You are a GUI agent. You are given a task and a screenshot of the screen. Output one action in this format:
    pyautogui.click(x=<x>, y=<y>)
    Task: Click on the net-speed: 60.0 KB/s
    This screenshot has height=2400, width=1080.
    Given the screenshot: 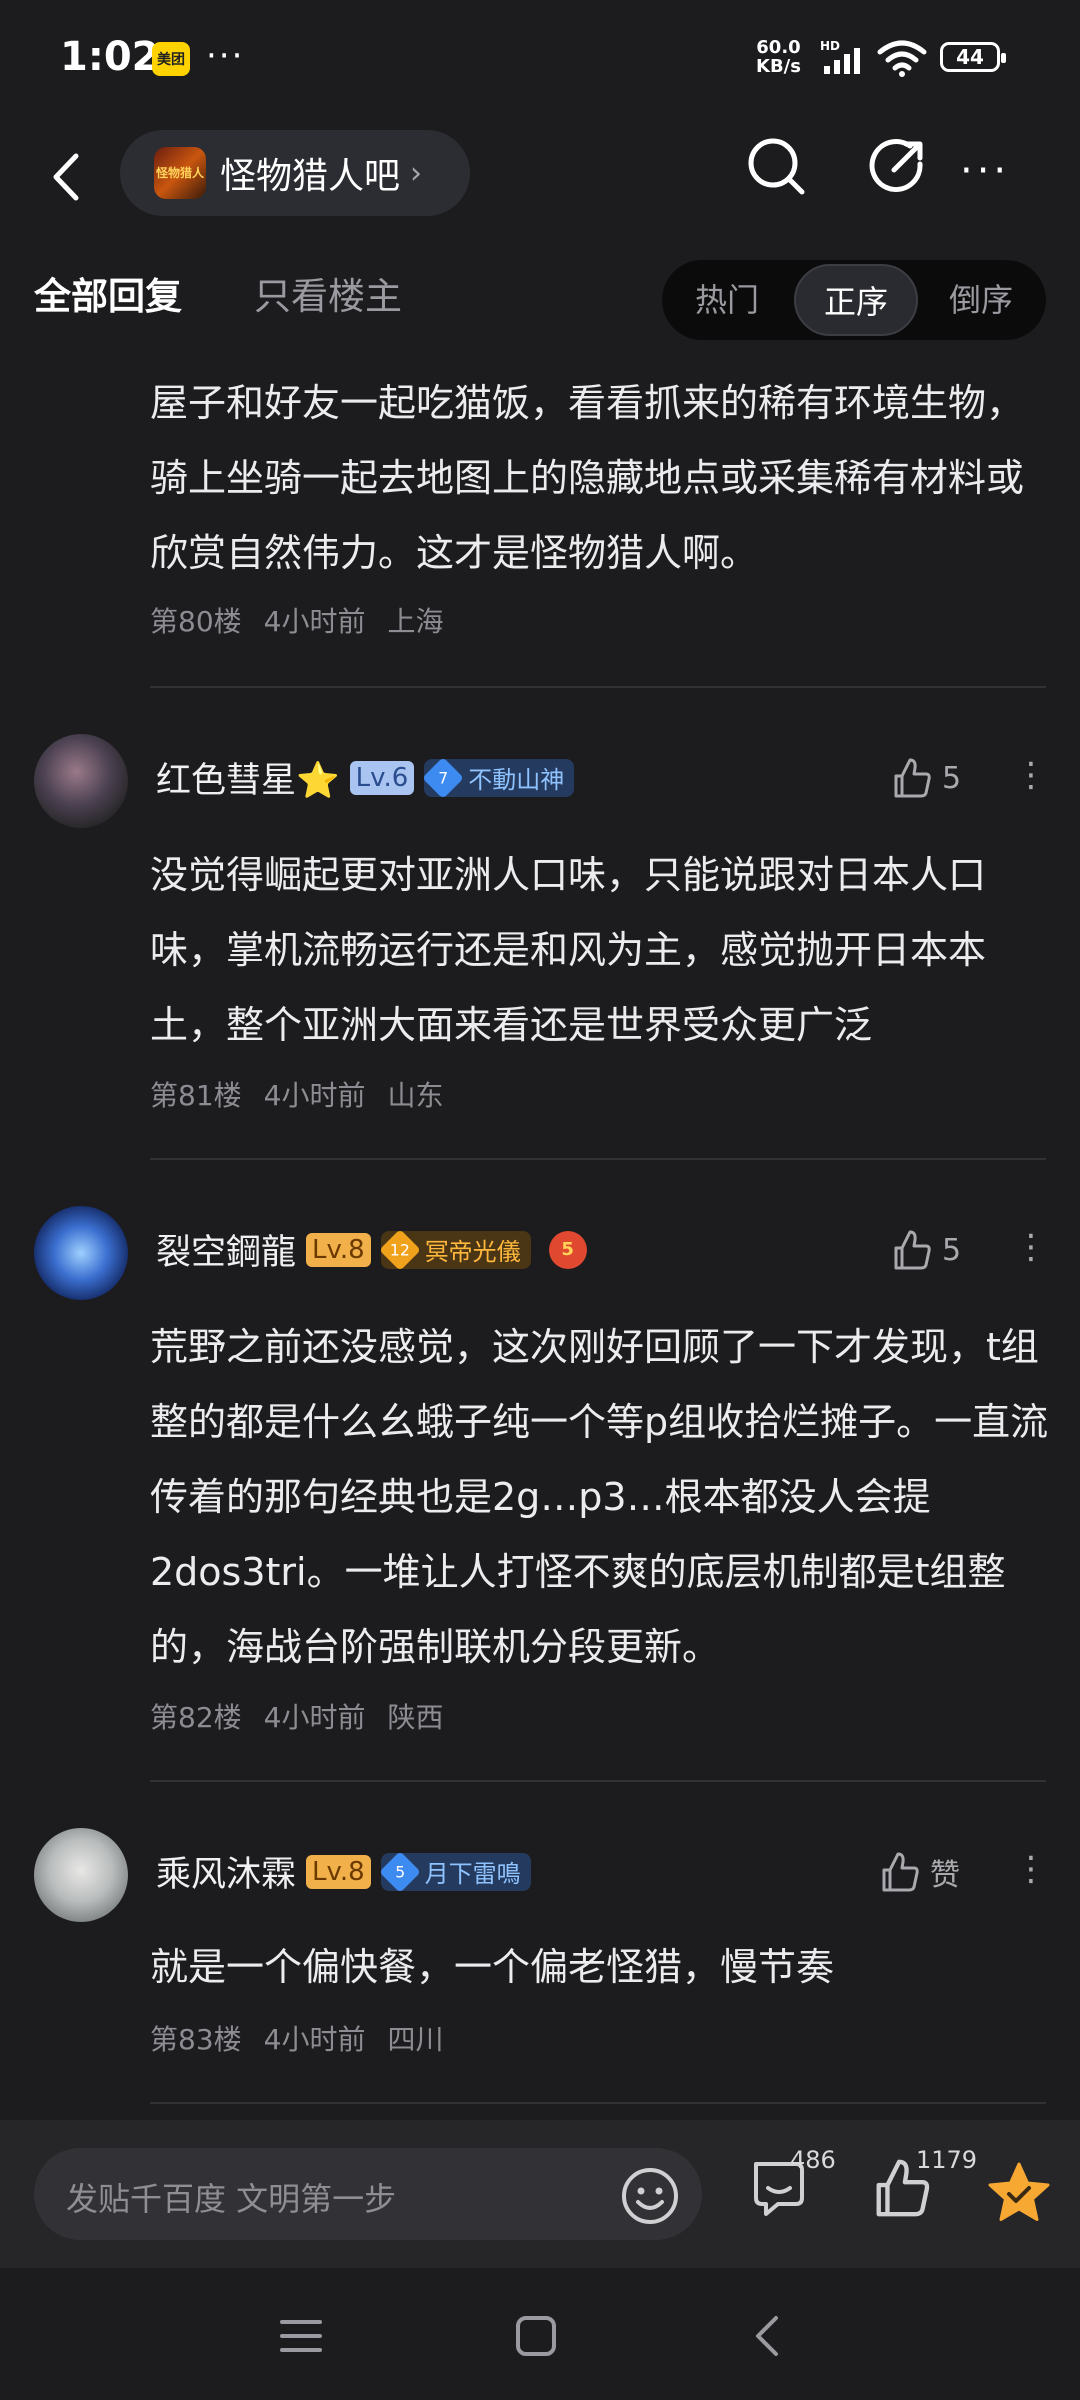 What is the action you would take?
    pyautogui.click(x=778, y=57)
    